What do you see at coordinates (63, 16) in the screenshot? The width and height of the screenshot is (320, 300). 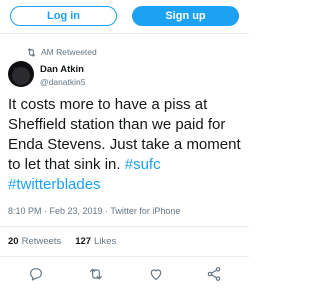 I see `login-button: Log in` at bounding box center [63, 16].